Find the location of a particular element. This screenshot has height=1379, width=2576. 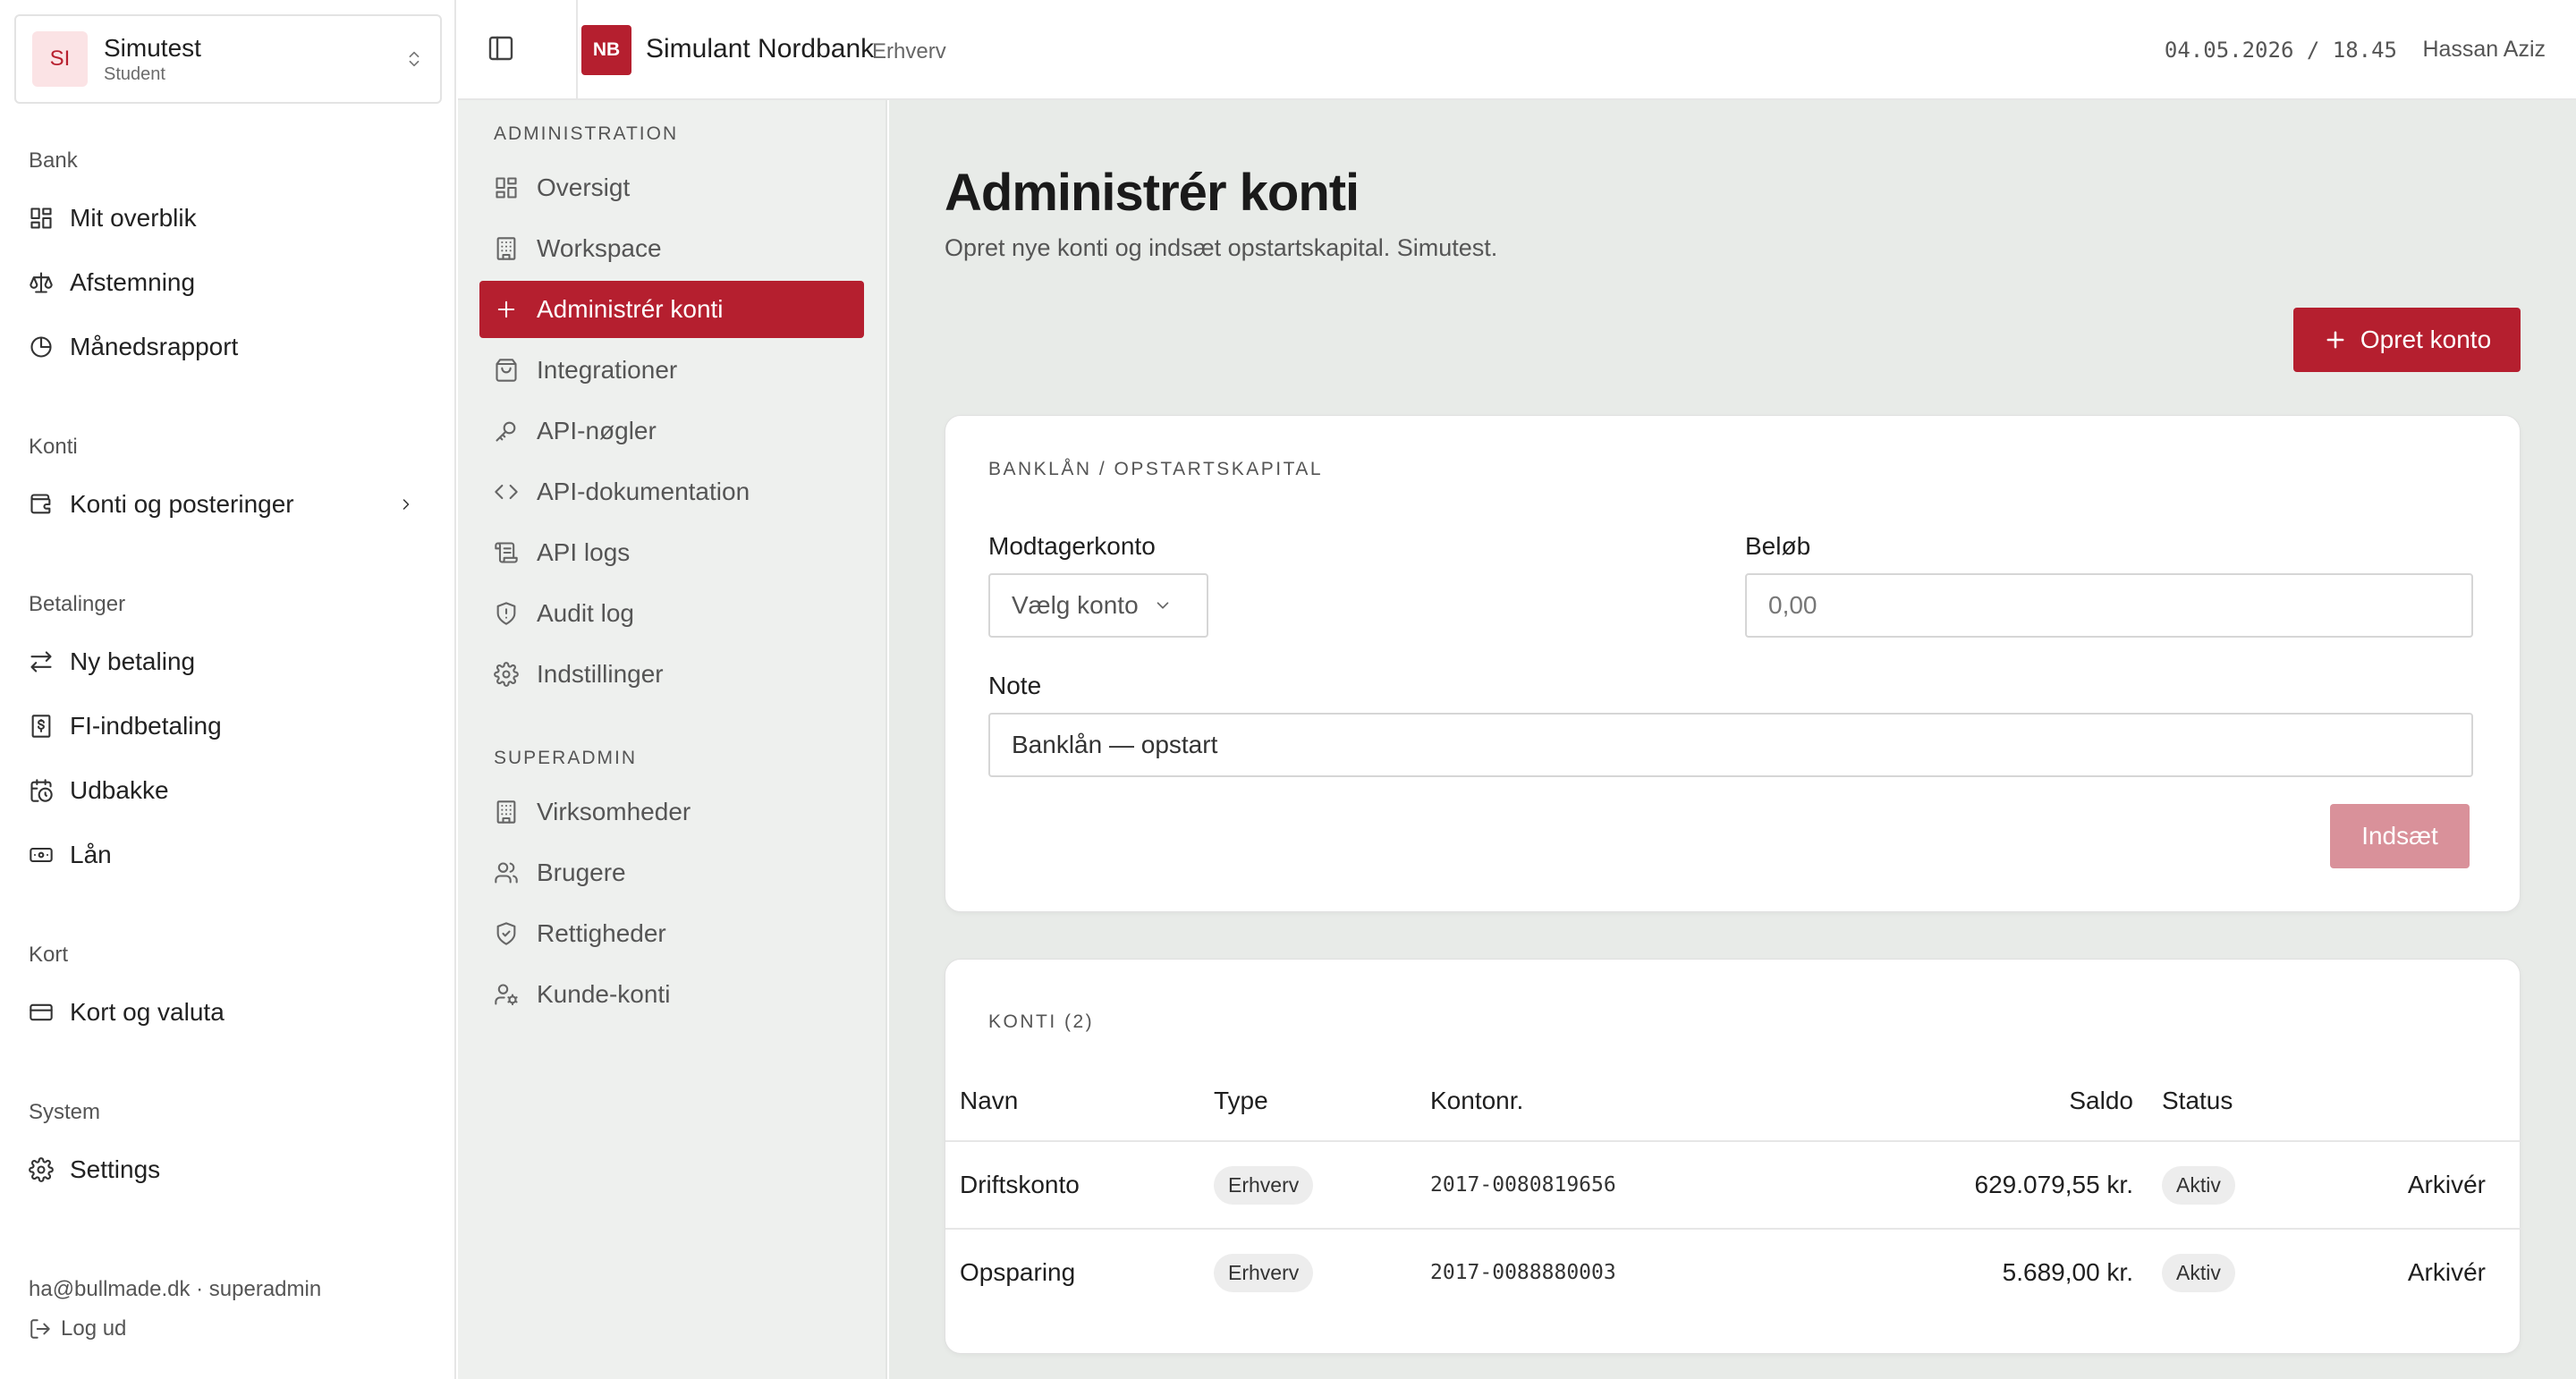

sidebar-item-konti-og-posteringer: Konti og posteringer is located at coordinates (230, 504).